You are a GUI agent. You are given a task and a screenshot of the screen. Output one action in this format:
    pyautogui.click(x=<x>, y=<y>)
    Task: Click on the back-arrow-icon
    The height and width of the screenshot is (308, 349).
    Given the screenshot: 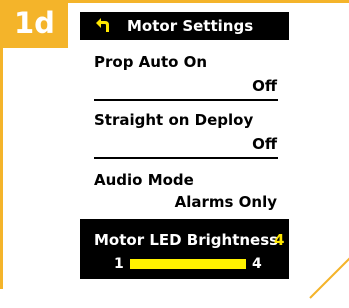 What is the action you would take?
    pyautogui.click(x=102, y=26)
    